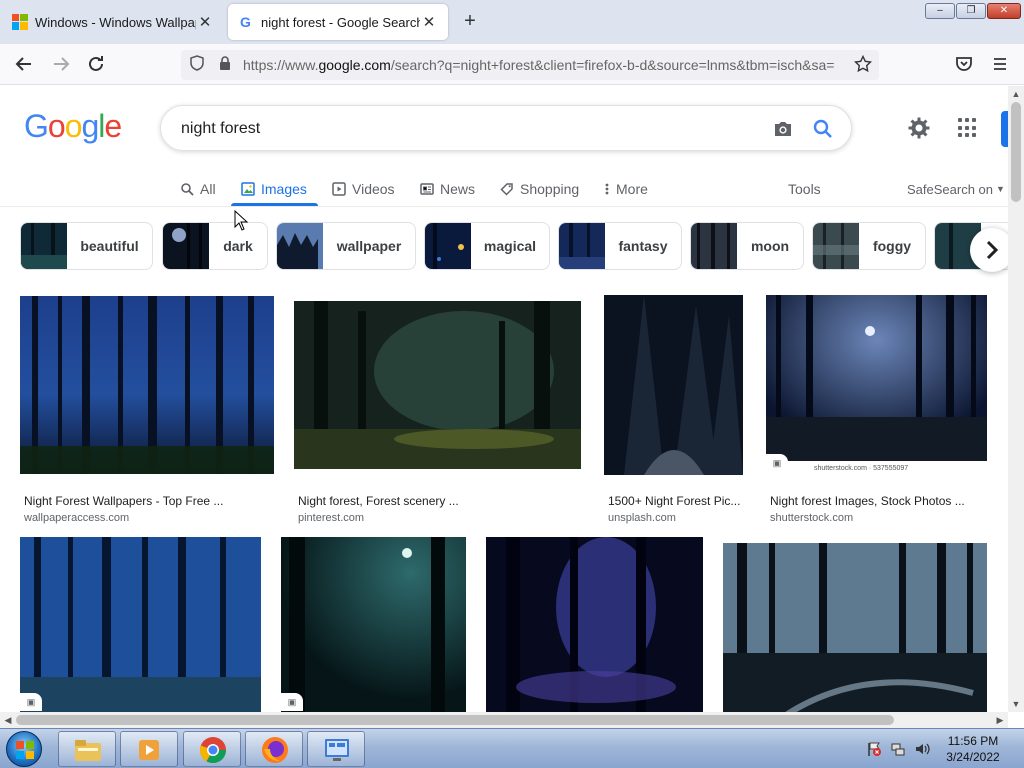 The width and height of the screenshot is (1024, 768). What do you see at coordinates (238, 246) in the screenshot?
I see `chip-label: dark` at bounding box center [238, 246].